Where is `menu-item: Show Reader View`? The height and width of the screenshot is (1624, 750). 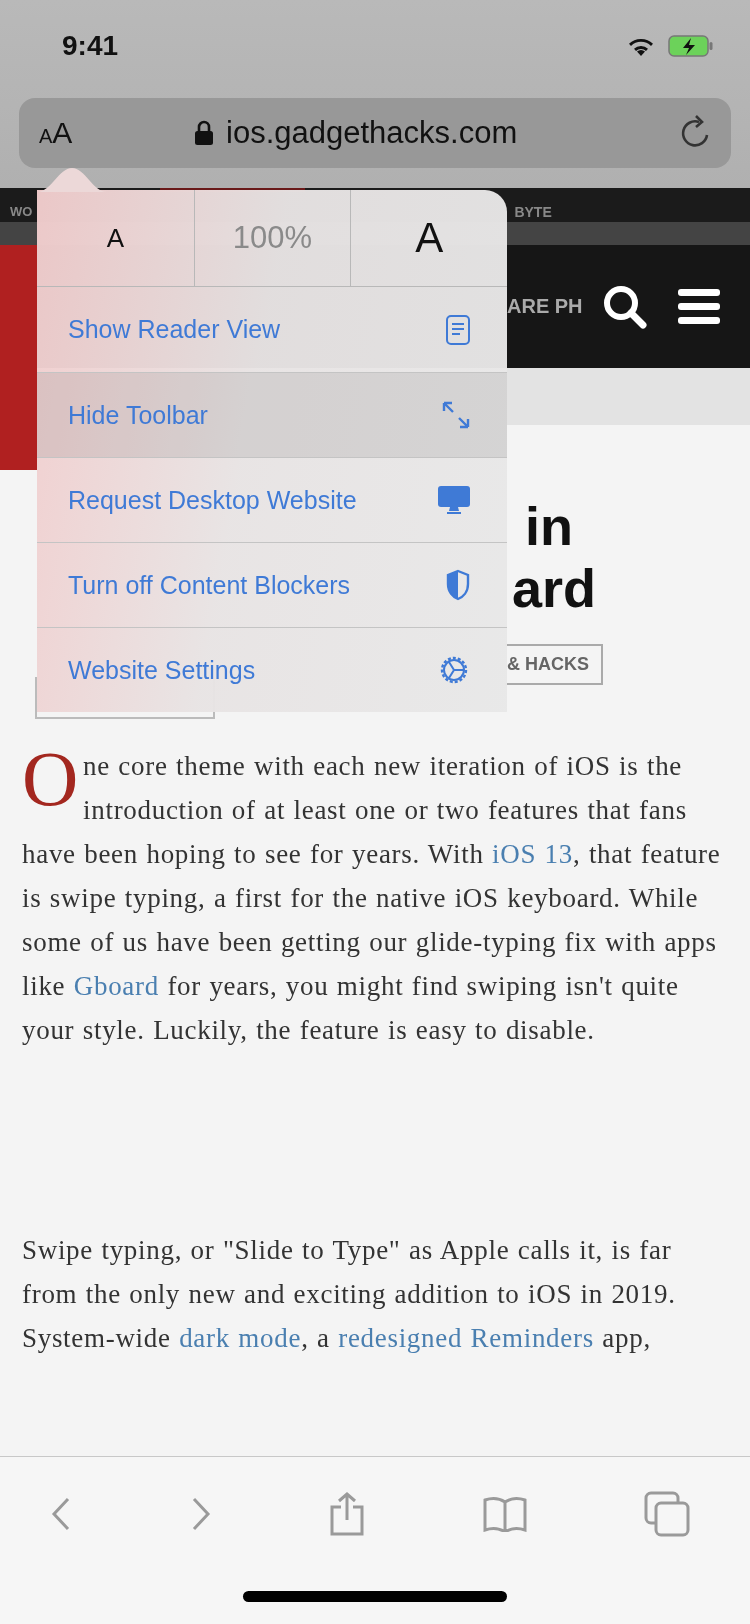 menu-item: Show Reader View is located at coordinates (272, 329).